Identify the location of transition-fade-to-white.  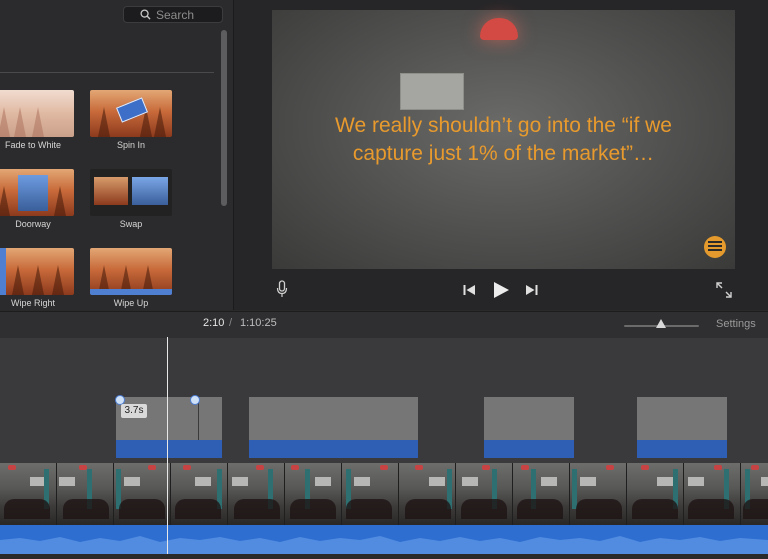
(37, 113).